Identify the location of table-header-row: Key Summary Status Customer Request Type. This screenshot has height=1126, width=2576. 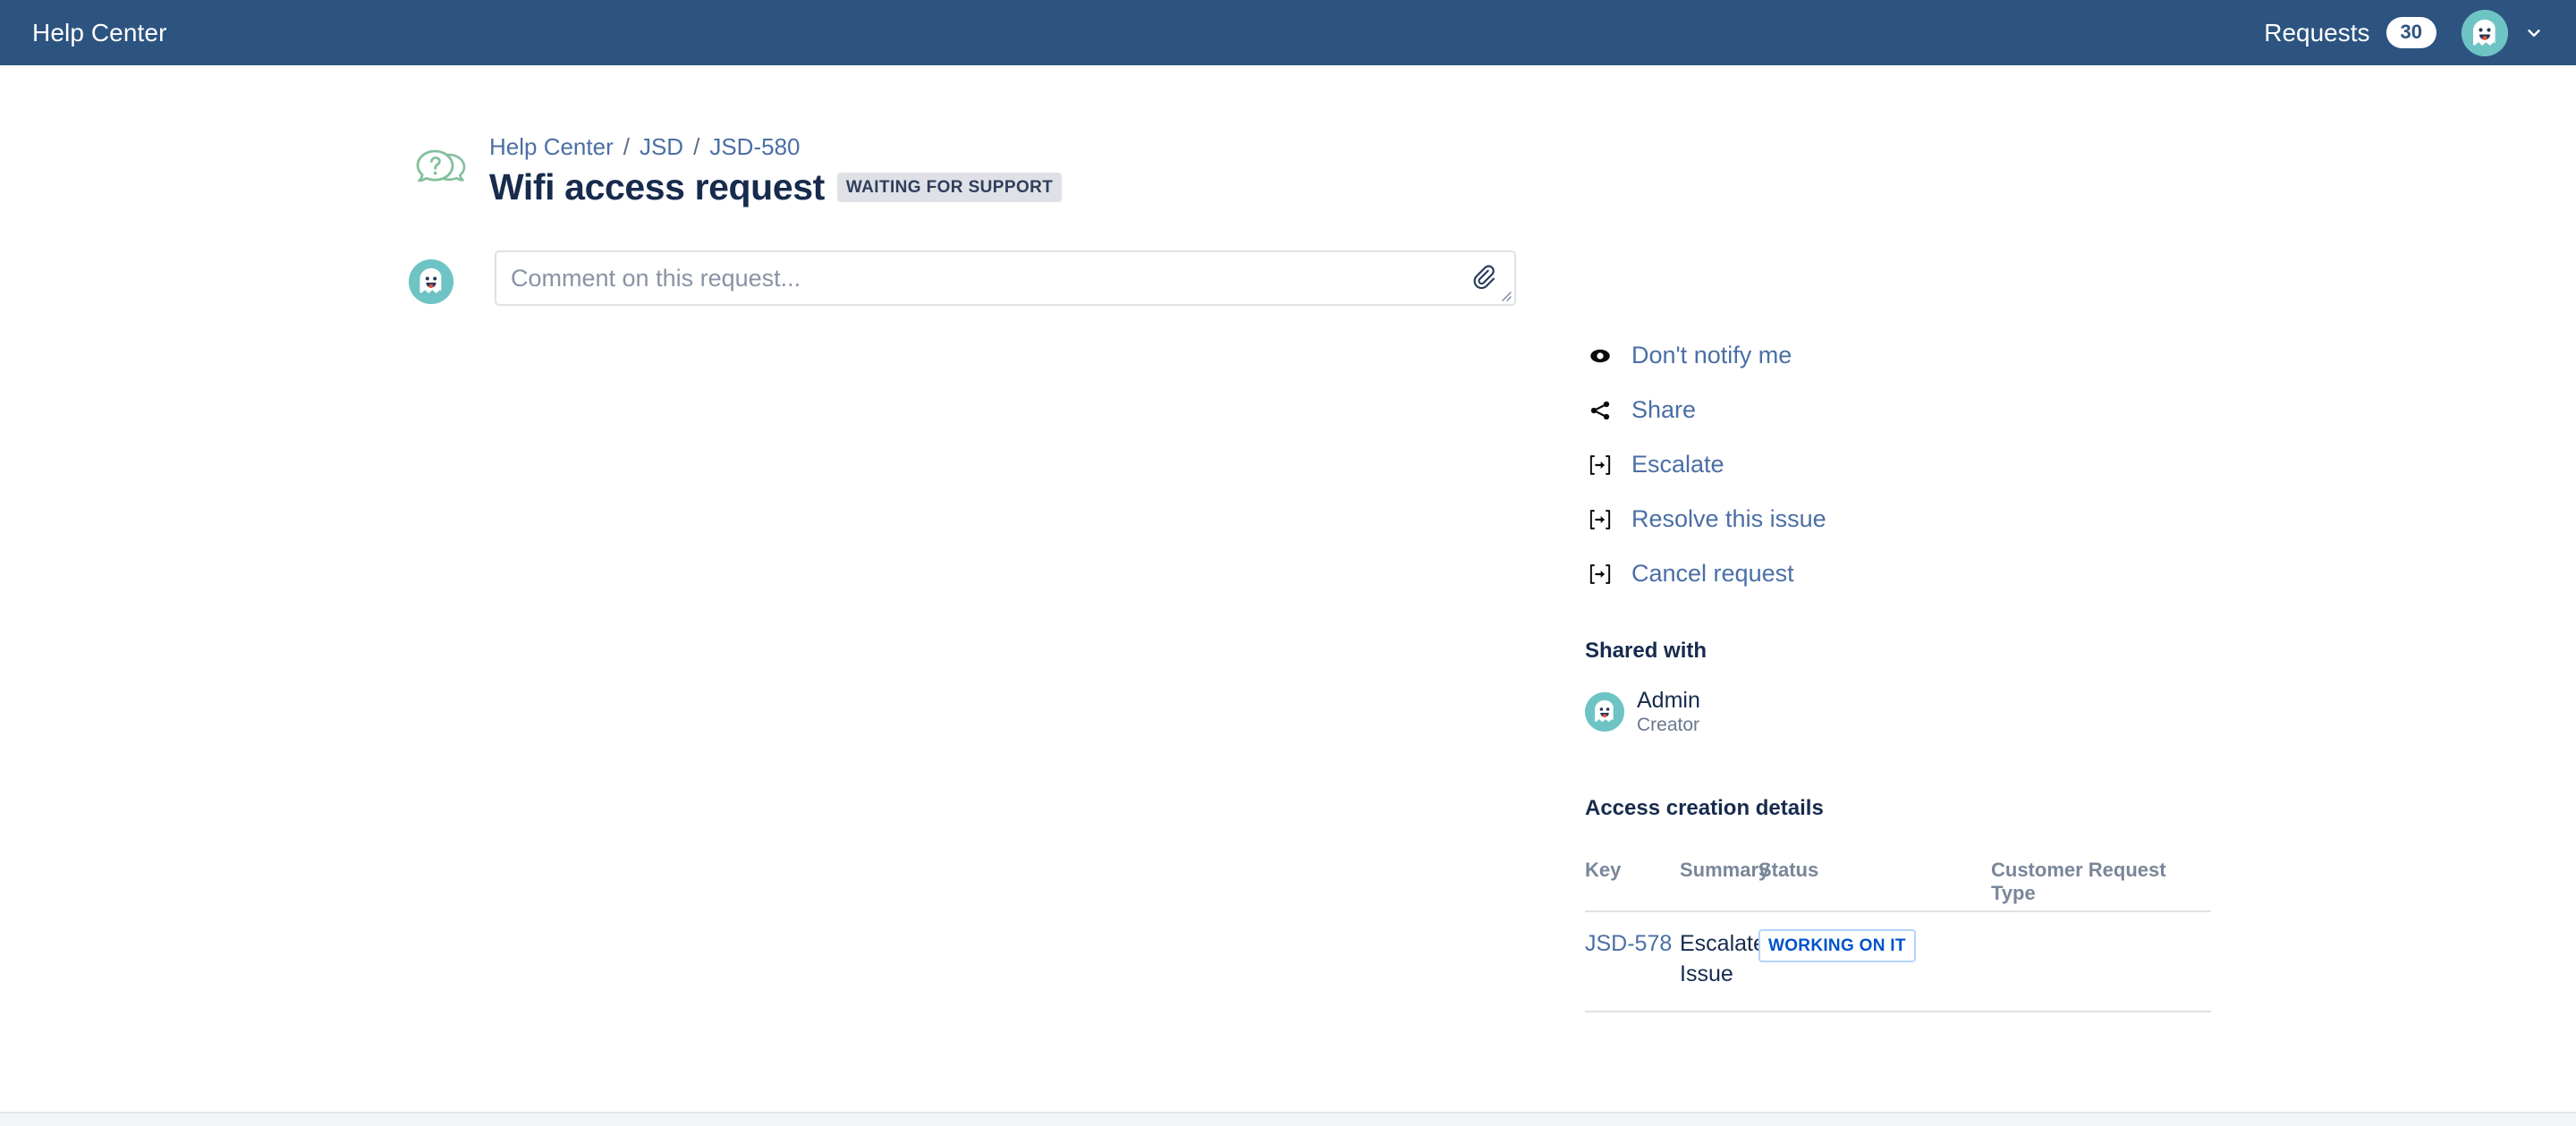
(1898, 885).